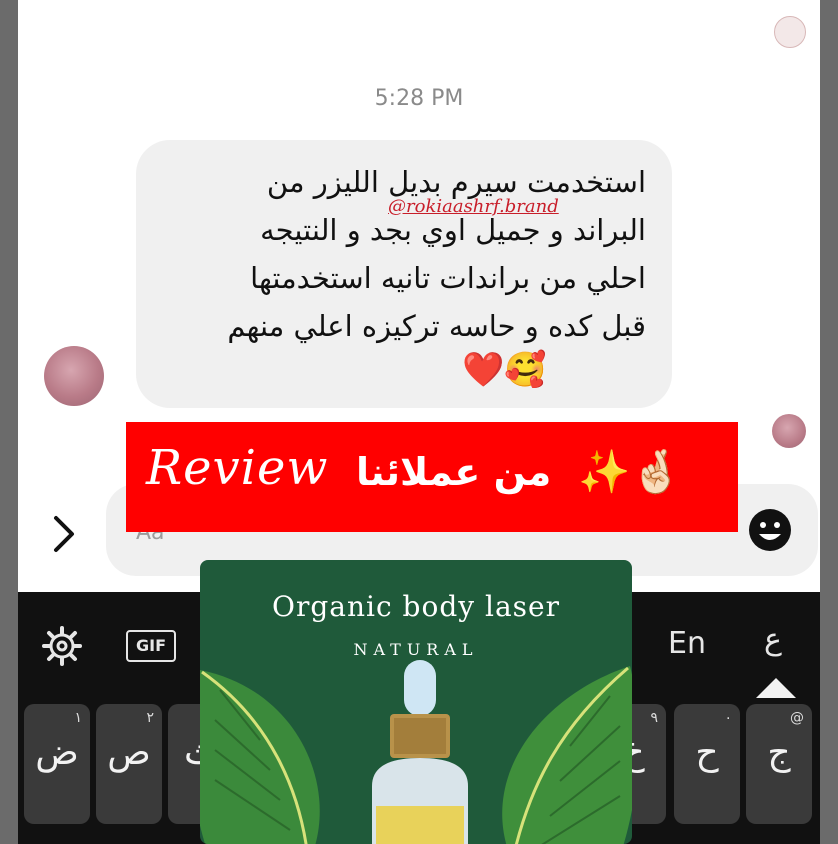 This screenshot has width=838, height=844. Describe the element at coordinates (64, 534) in the screenshot. I see `chevron-right-icon` at that location.